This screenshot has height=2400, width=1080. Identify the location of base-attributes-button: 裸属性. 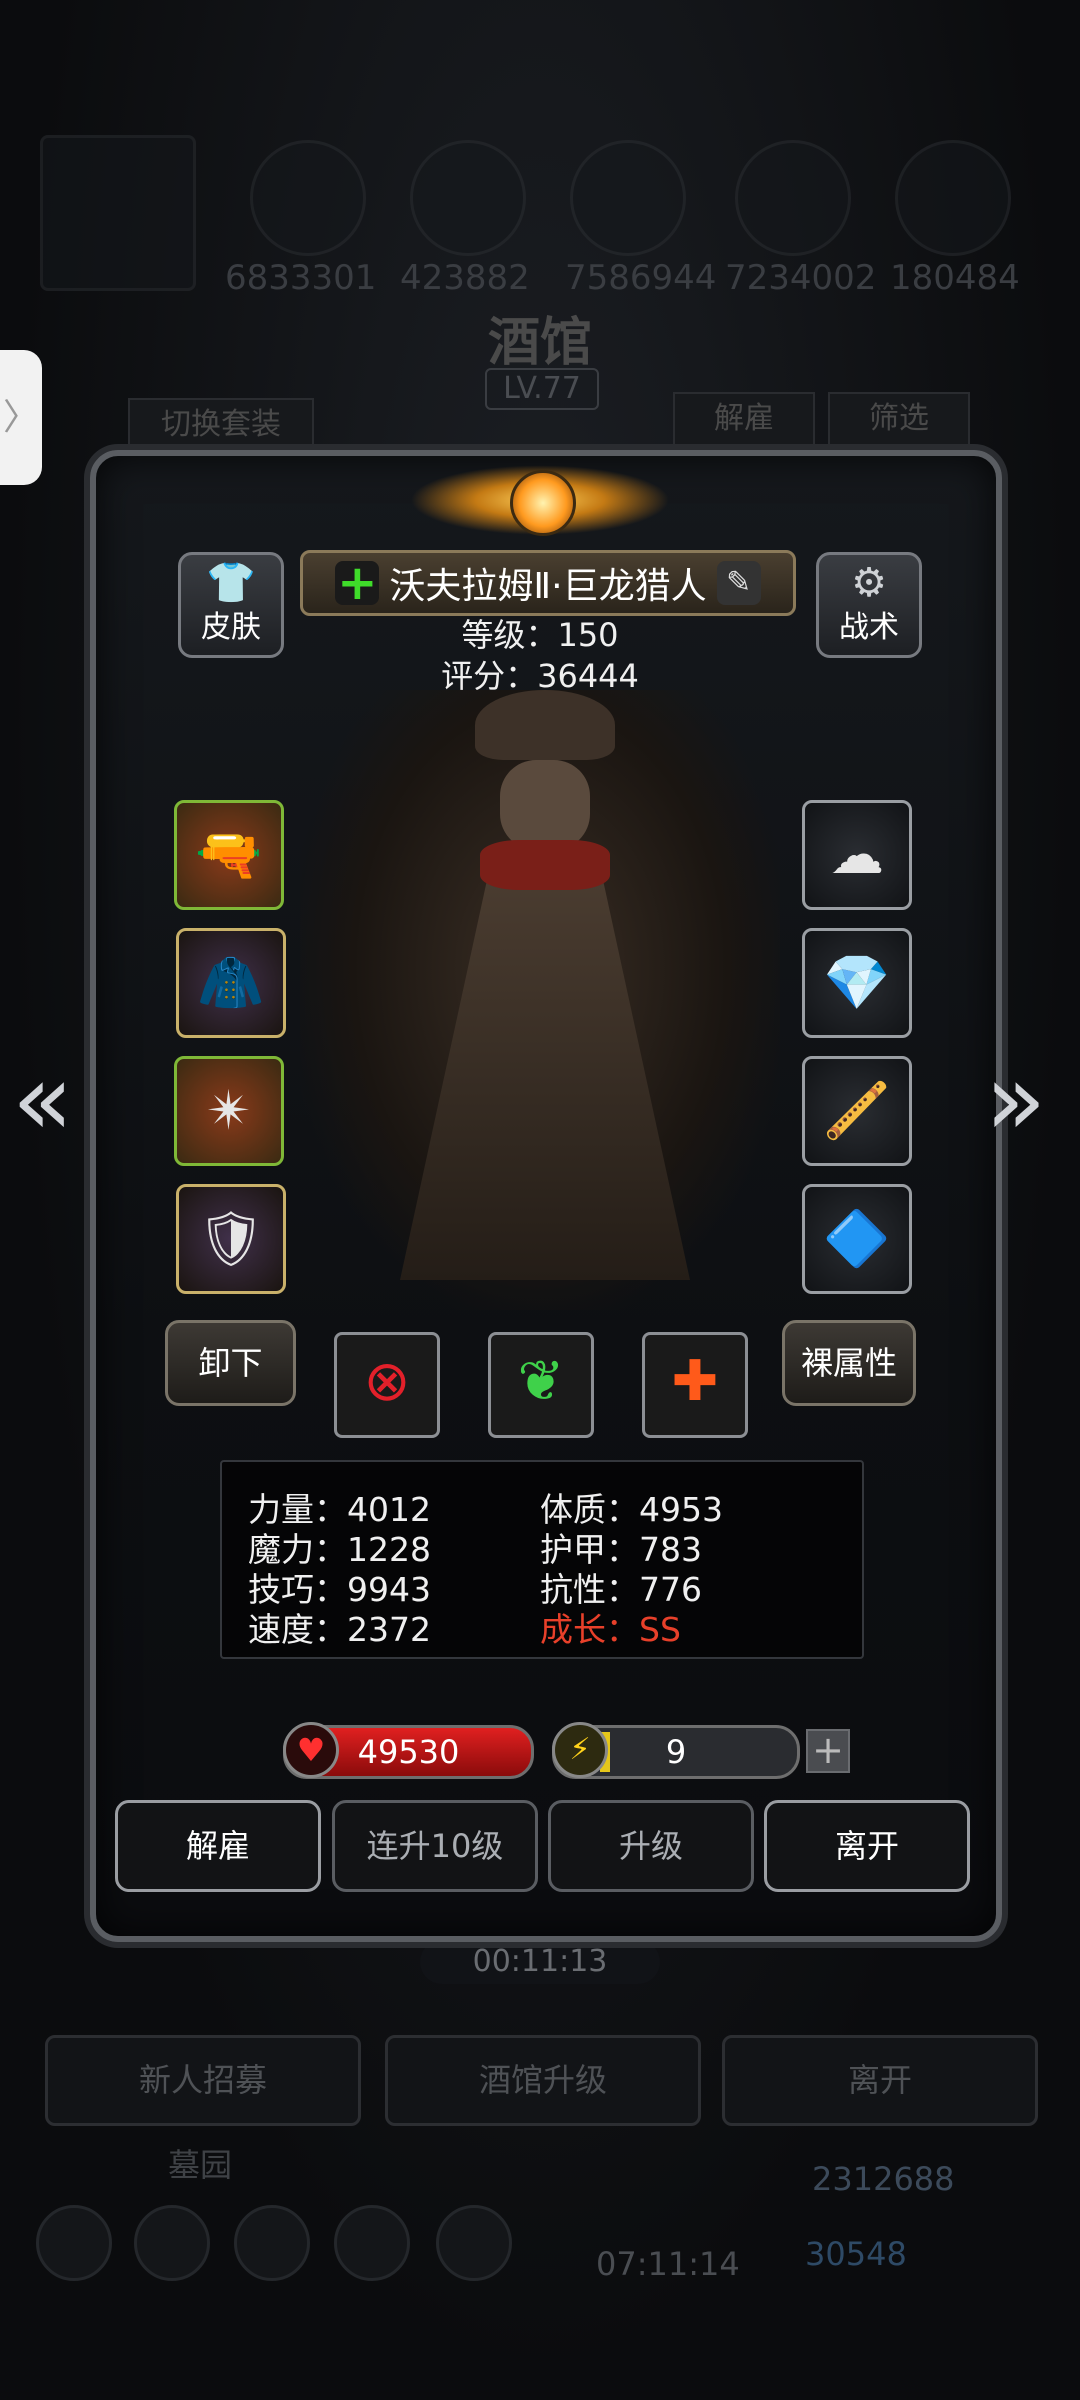
(849, 1363).